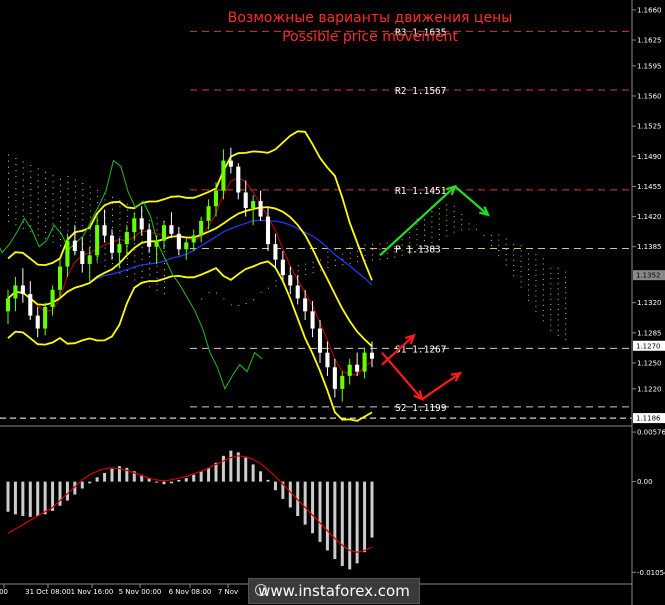  I want to click on y-tick-label: 1.1660, so click(649, 10).